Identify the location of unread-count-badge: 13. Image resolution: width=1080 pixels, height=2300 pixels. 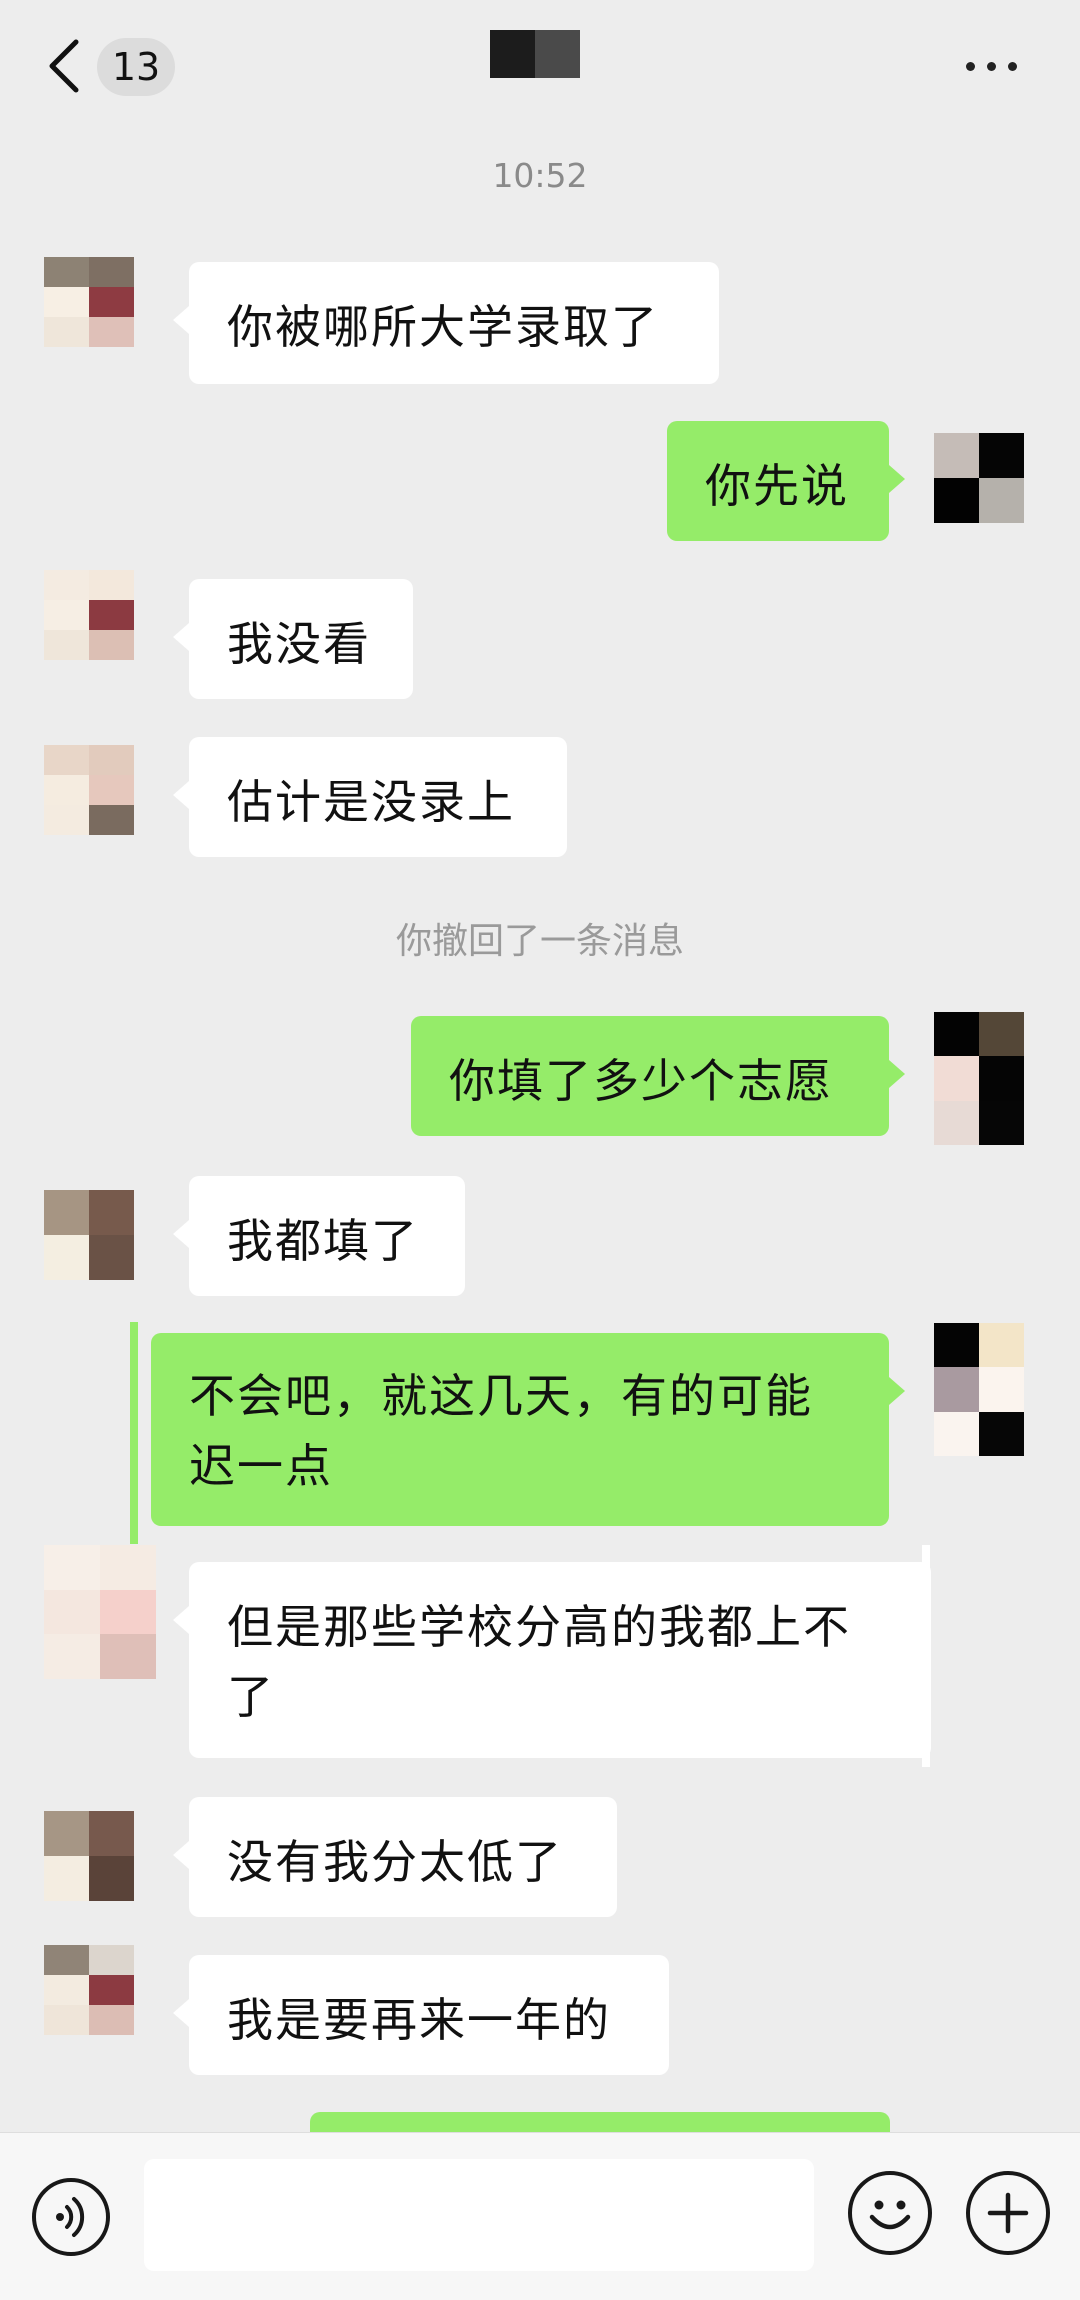
(136, 67).